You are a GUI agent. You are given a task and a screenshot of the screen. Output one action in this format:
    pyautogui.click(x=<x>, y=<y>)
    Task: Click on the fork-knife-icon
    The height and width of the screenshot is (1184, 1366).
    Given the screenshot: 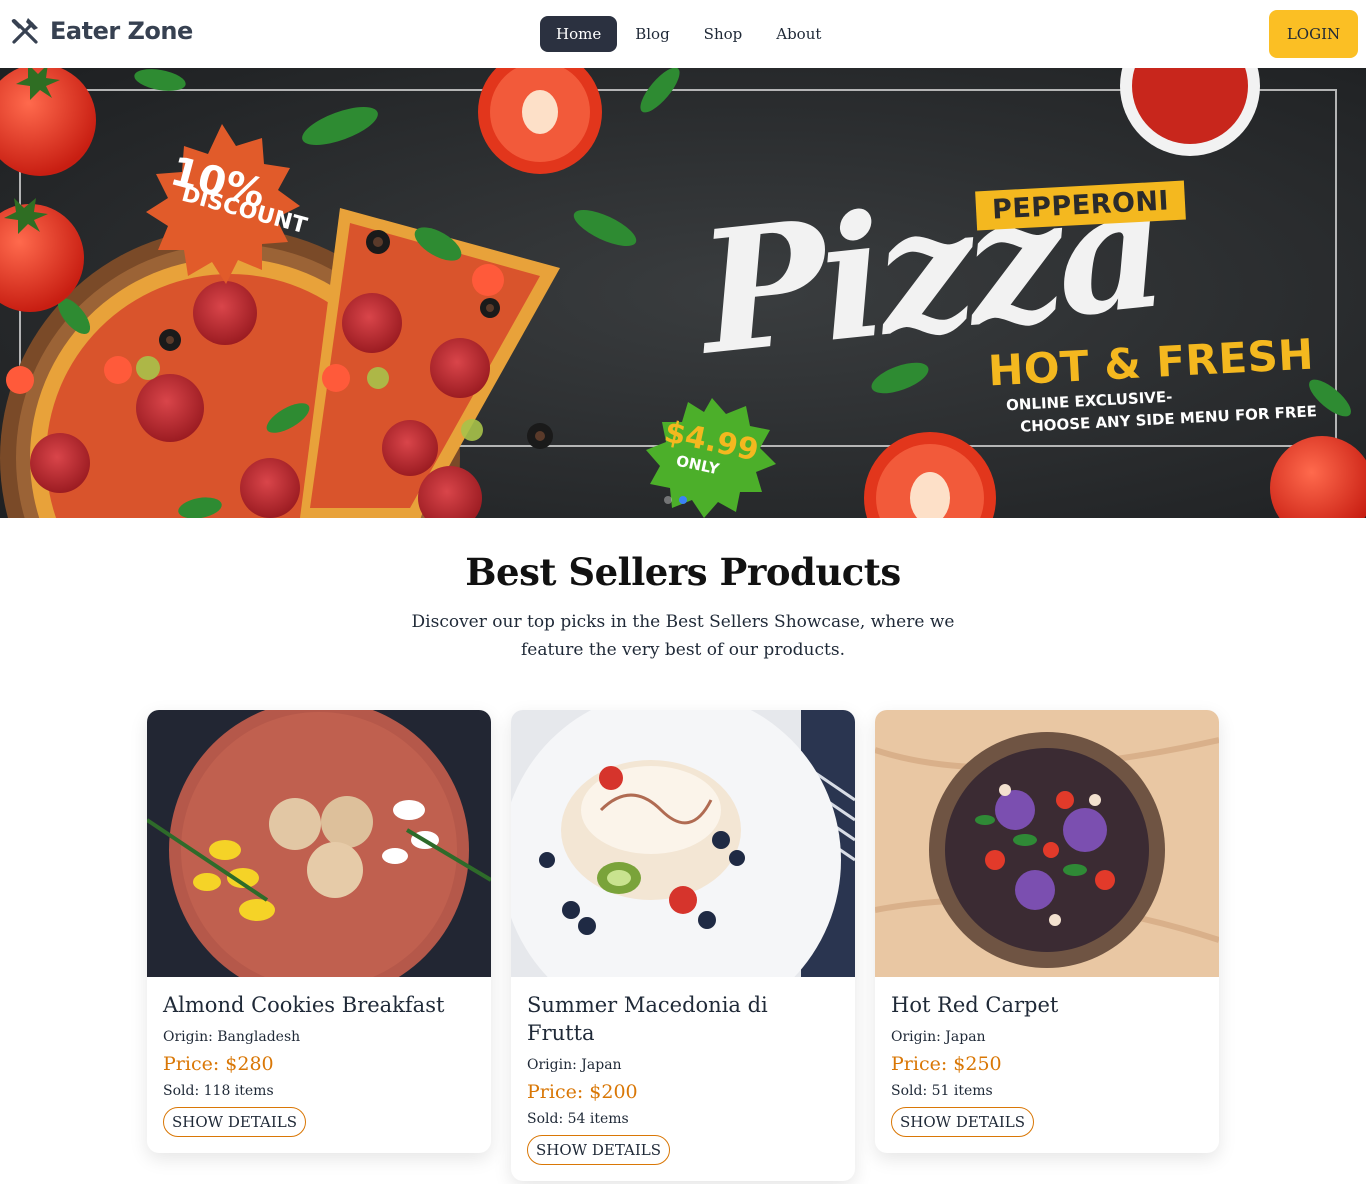 What is the action you would take?
    pyautogui.click(x=24, y=31)
    